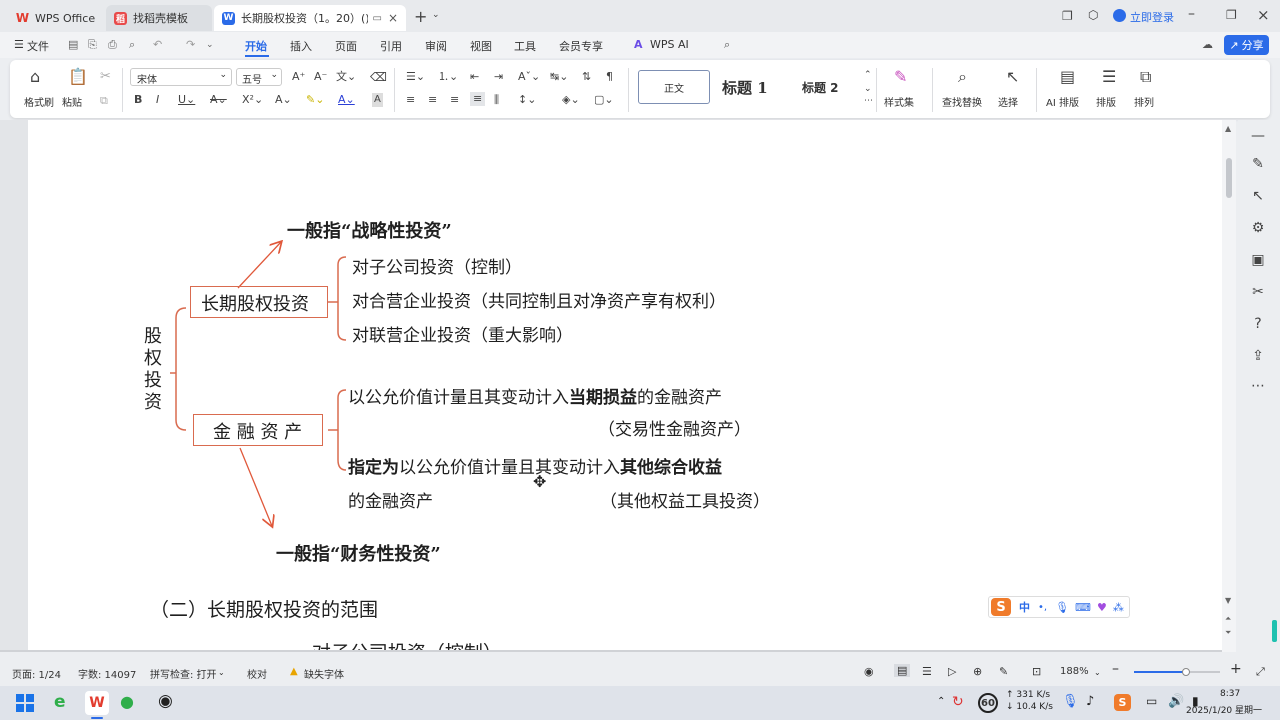 This screenshot has height=720, width=1280. I want to click on next-page-icon: ⏷, so click(1228, 633).